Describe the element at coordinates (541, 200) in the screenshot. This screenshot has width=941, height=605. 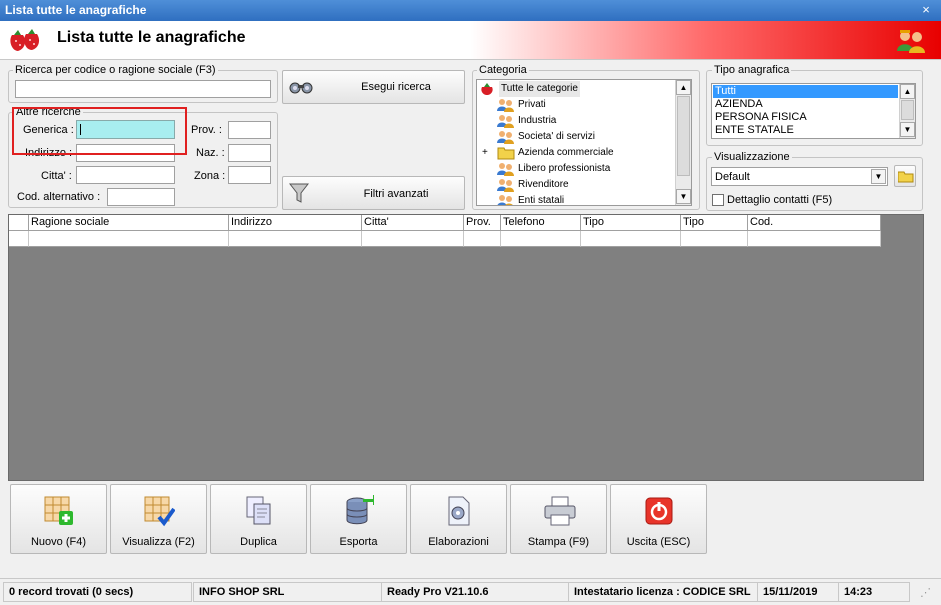
I see `category-tree-item-label: Enti statali` at that location.